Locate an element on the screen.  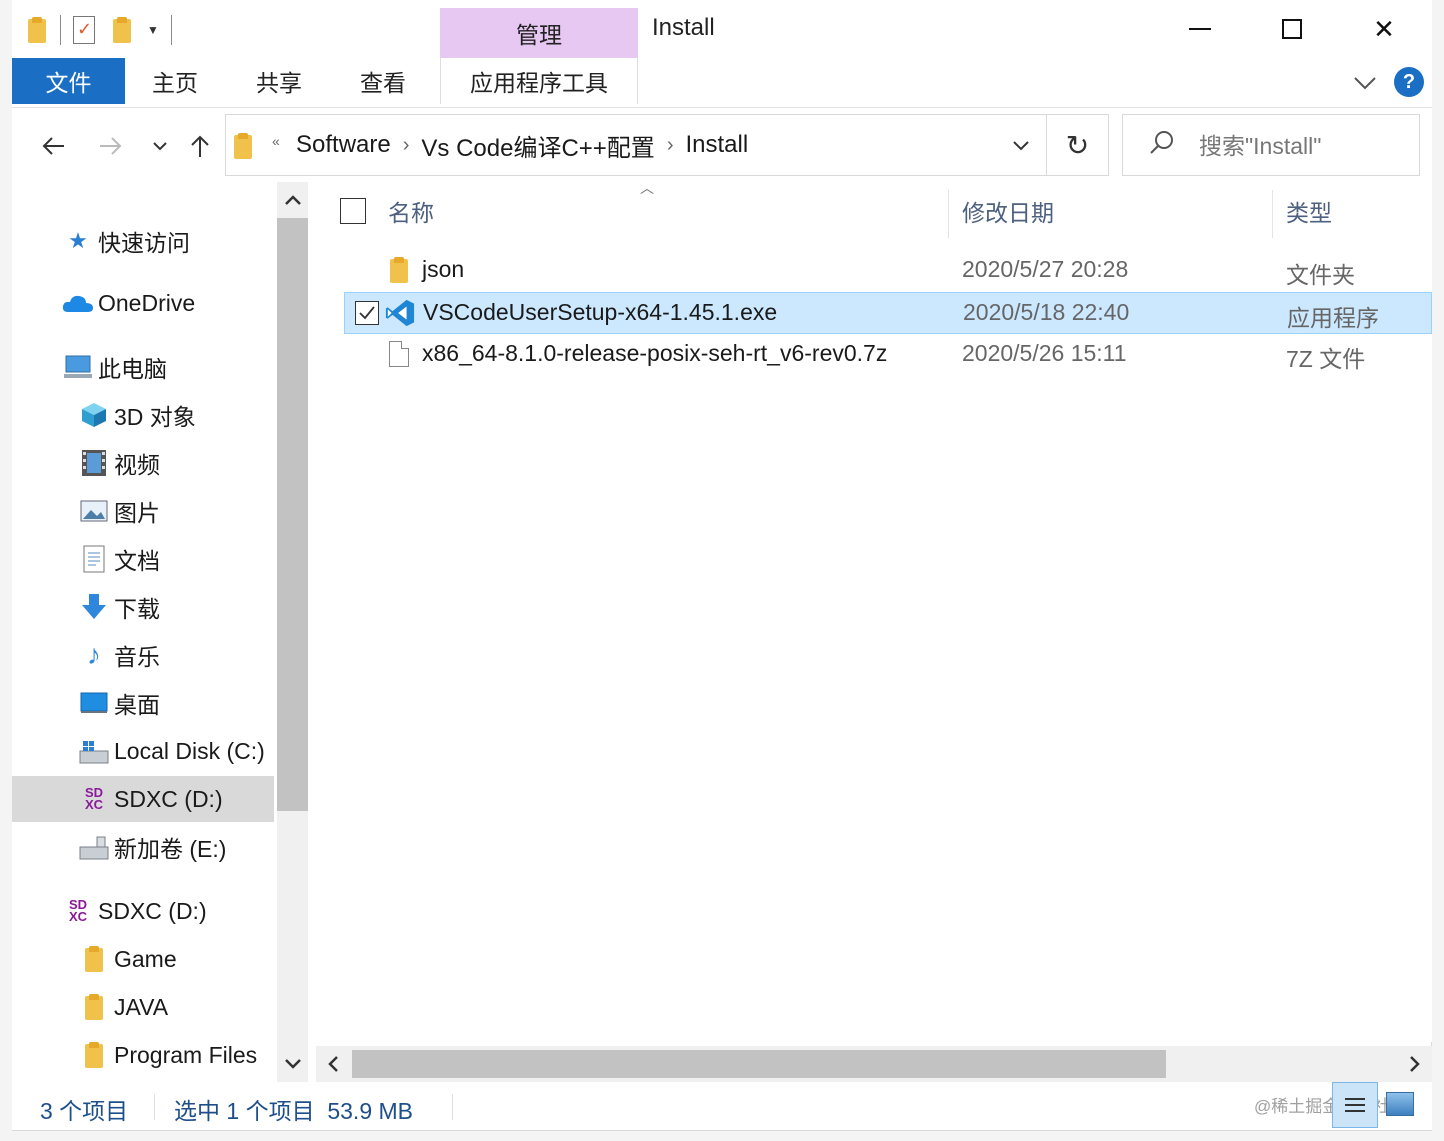
address-bar: « Software › Vs Code编译C++配置 › Install ↻ is located at coordinates (667, 145).